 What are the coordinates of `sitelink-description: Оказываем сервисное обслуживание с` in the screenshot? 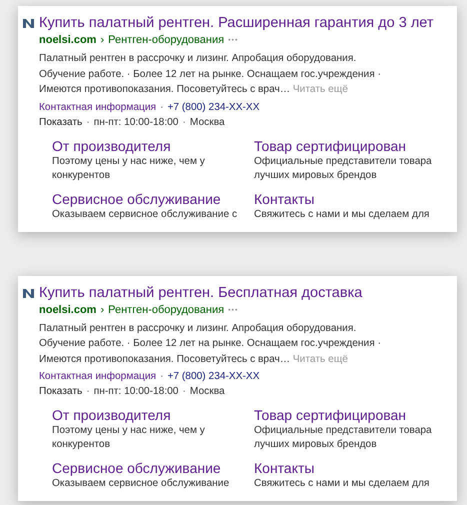 It's located at (145, 215).